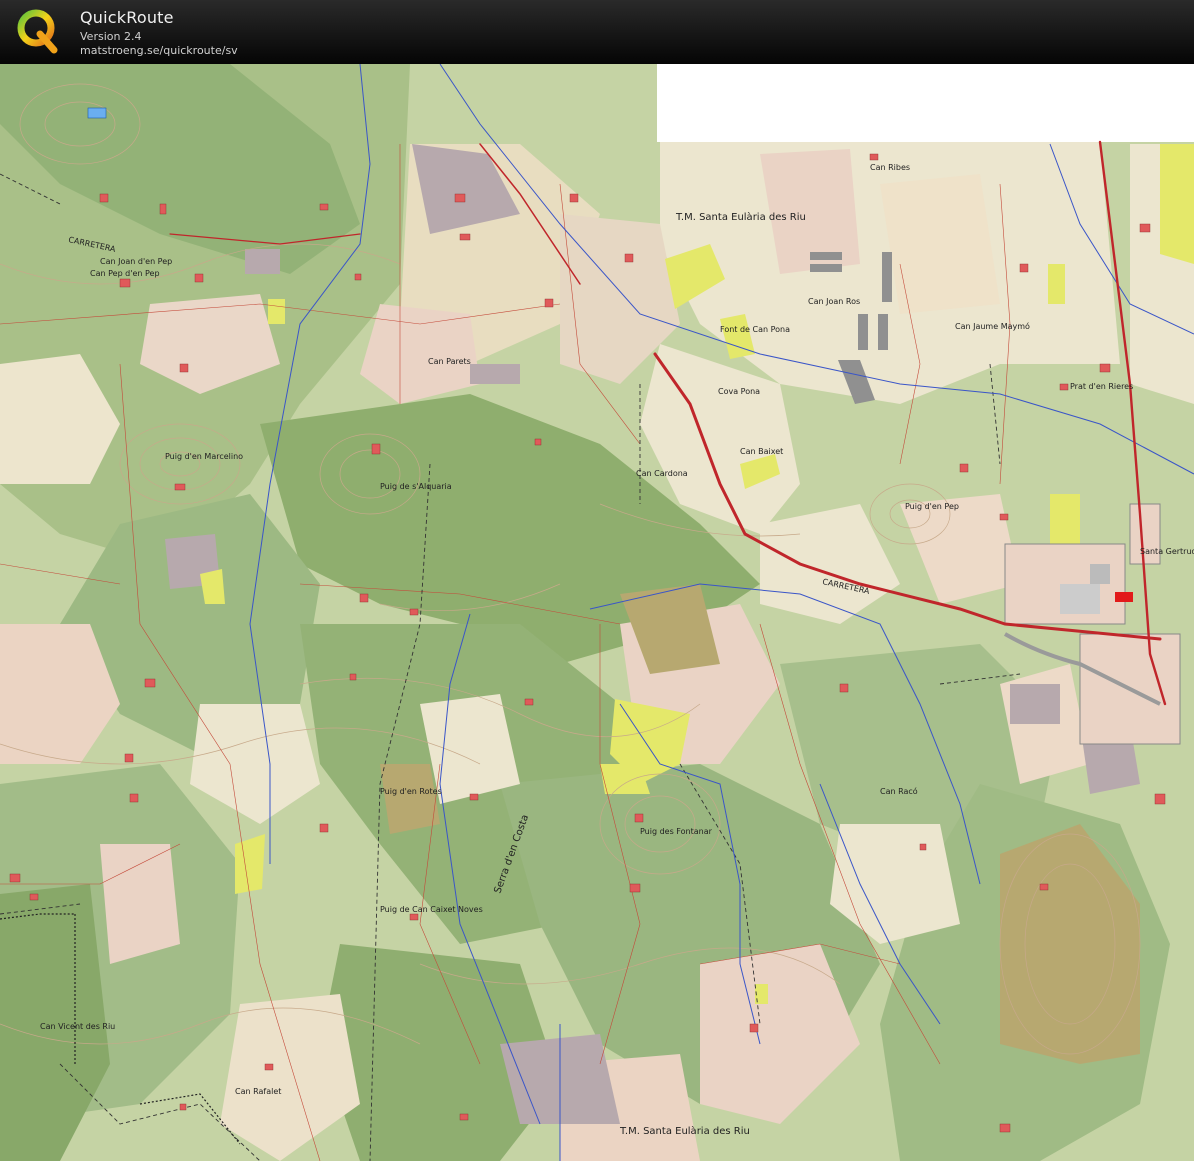 The height and width of the screenshot is (1161, 1194). I want to click on label-puig-den-rotes: Puig d'en Rotes, so click(411, 791).